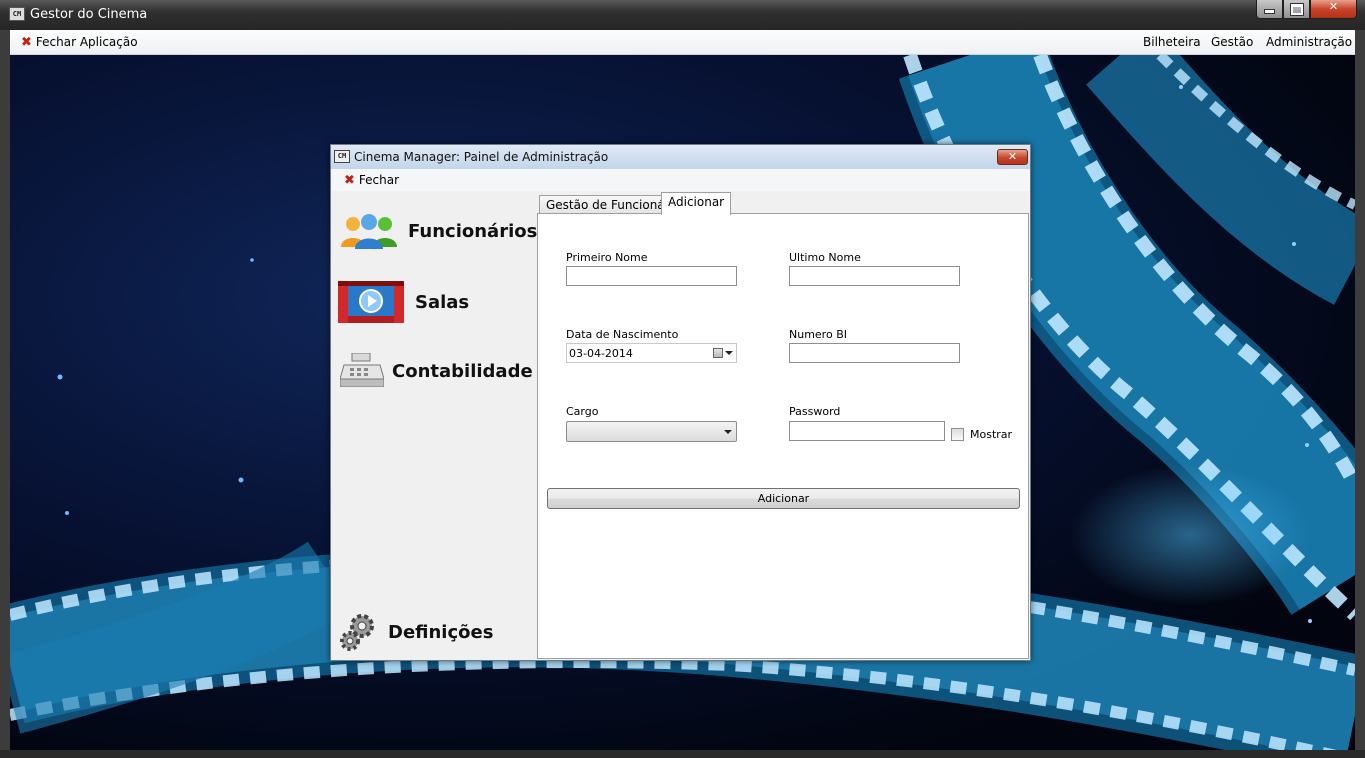 The height and width of the screenshot is (758, 1365). What do you see at coordinates (957, 434) in the screenshot?
I see `show-password-checkbox` at bounding box center [957, 434].